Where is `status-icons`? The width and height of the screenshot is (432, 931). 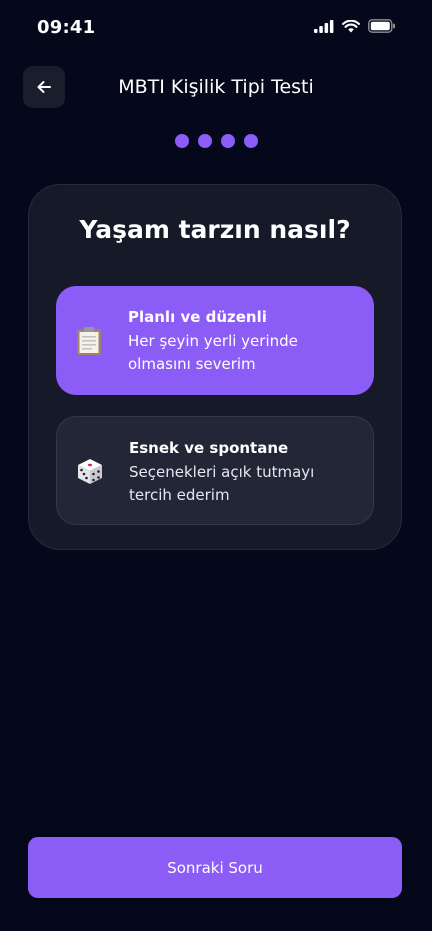
status-icons is located at coordinates (355, 26).